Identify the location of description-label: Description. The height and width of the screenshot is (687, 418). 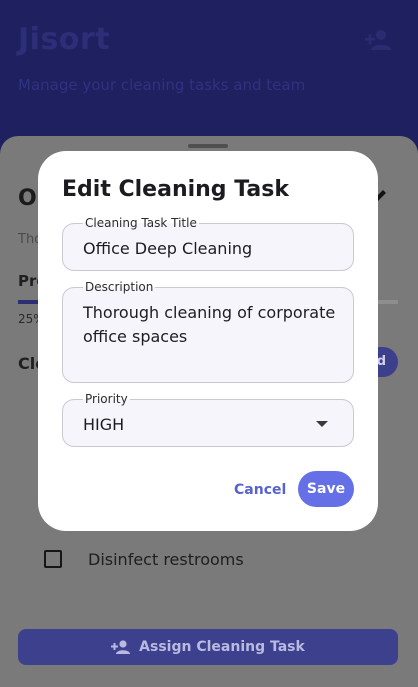
(119, 287).